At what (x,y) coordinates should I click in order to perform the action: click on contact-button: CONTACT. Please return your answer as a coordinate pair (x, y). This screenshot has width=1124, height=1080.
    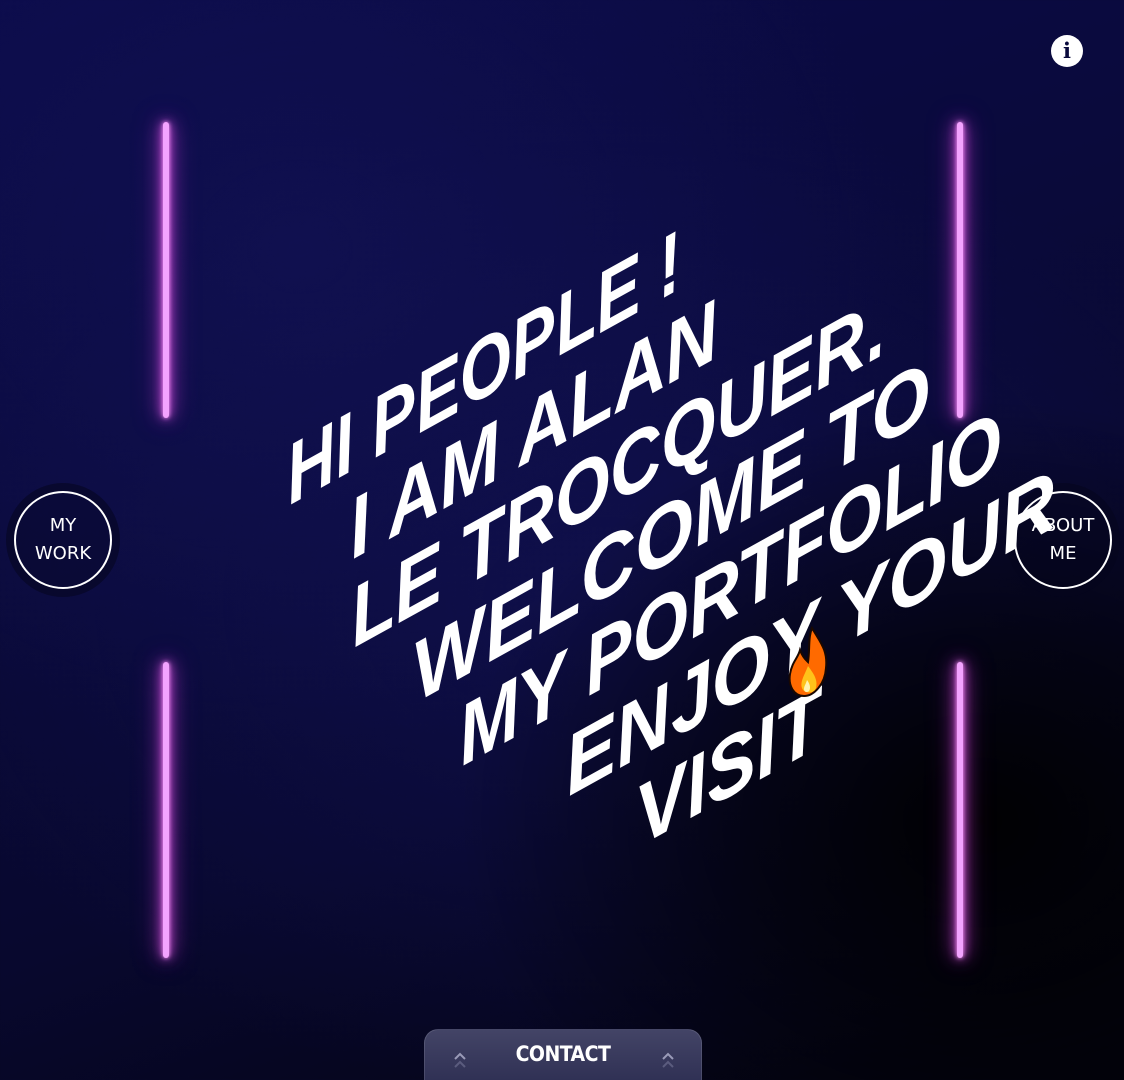
    Looking at the image, I should click on (563, 1054).